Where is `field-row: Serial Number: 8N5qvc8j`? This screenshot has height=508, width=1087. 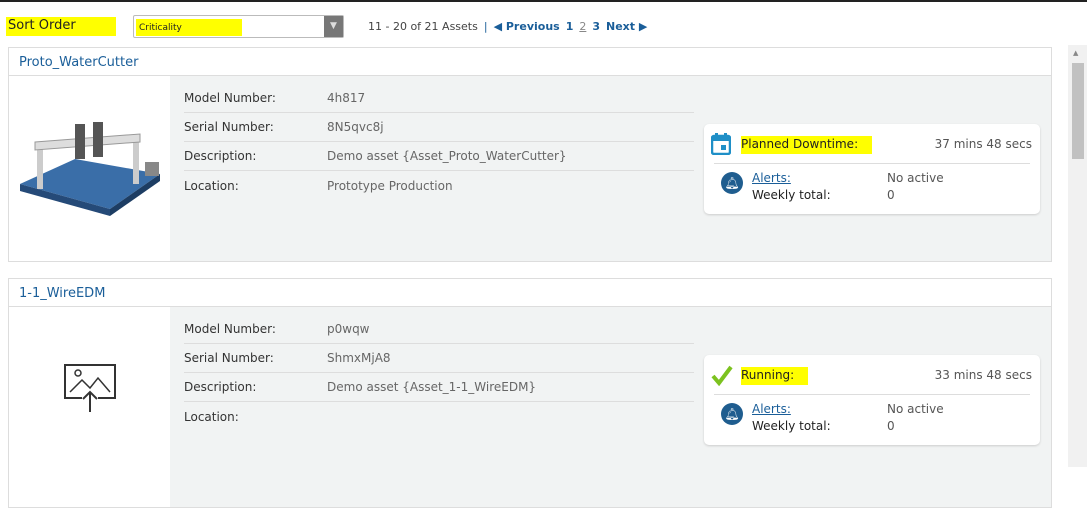 field-row: Serial Number: 8N5qvc8j is located at coordinates (439, 127).